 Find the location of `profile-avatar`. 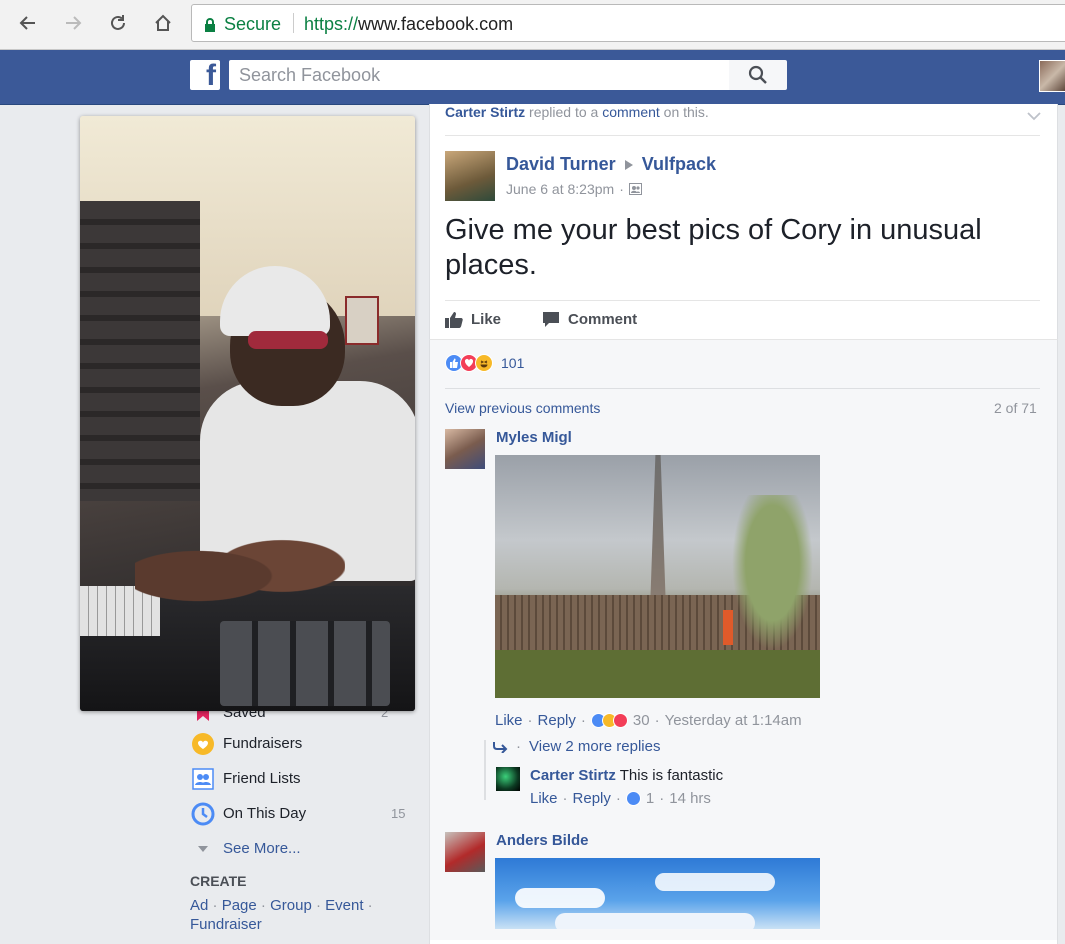

profile-avatar is located at coordinates (1052, 76).